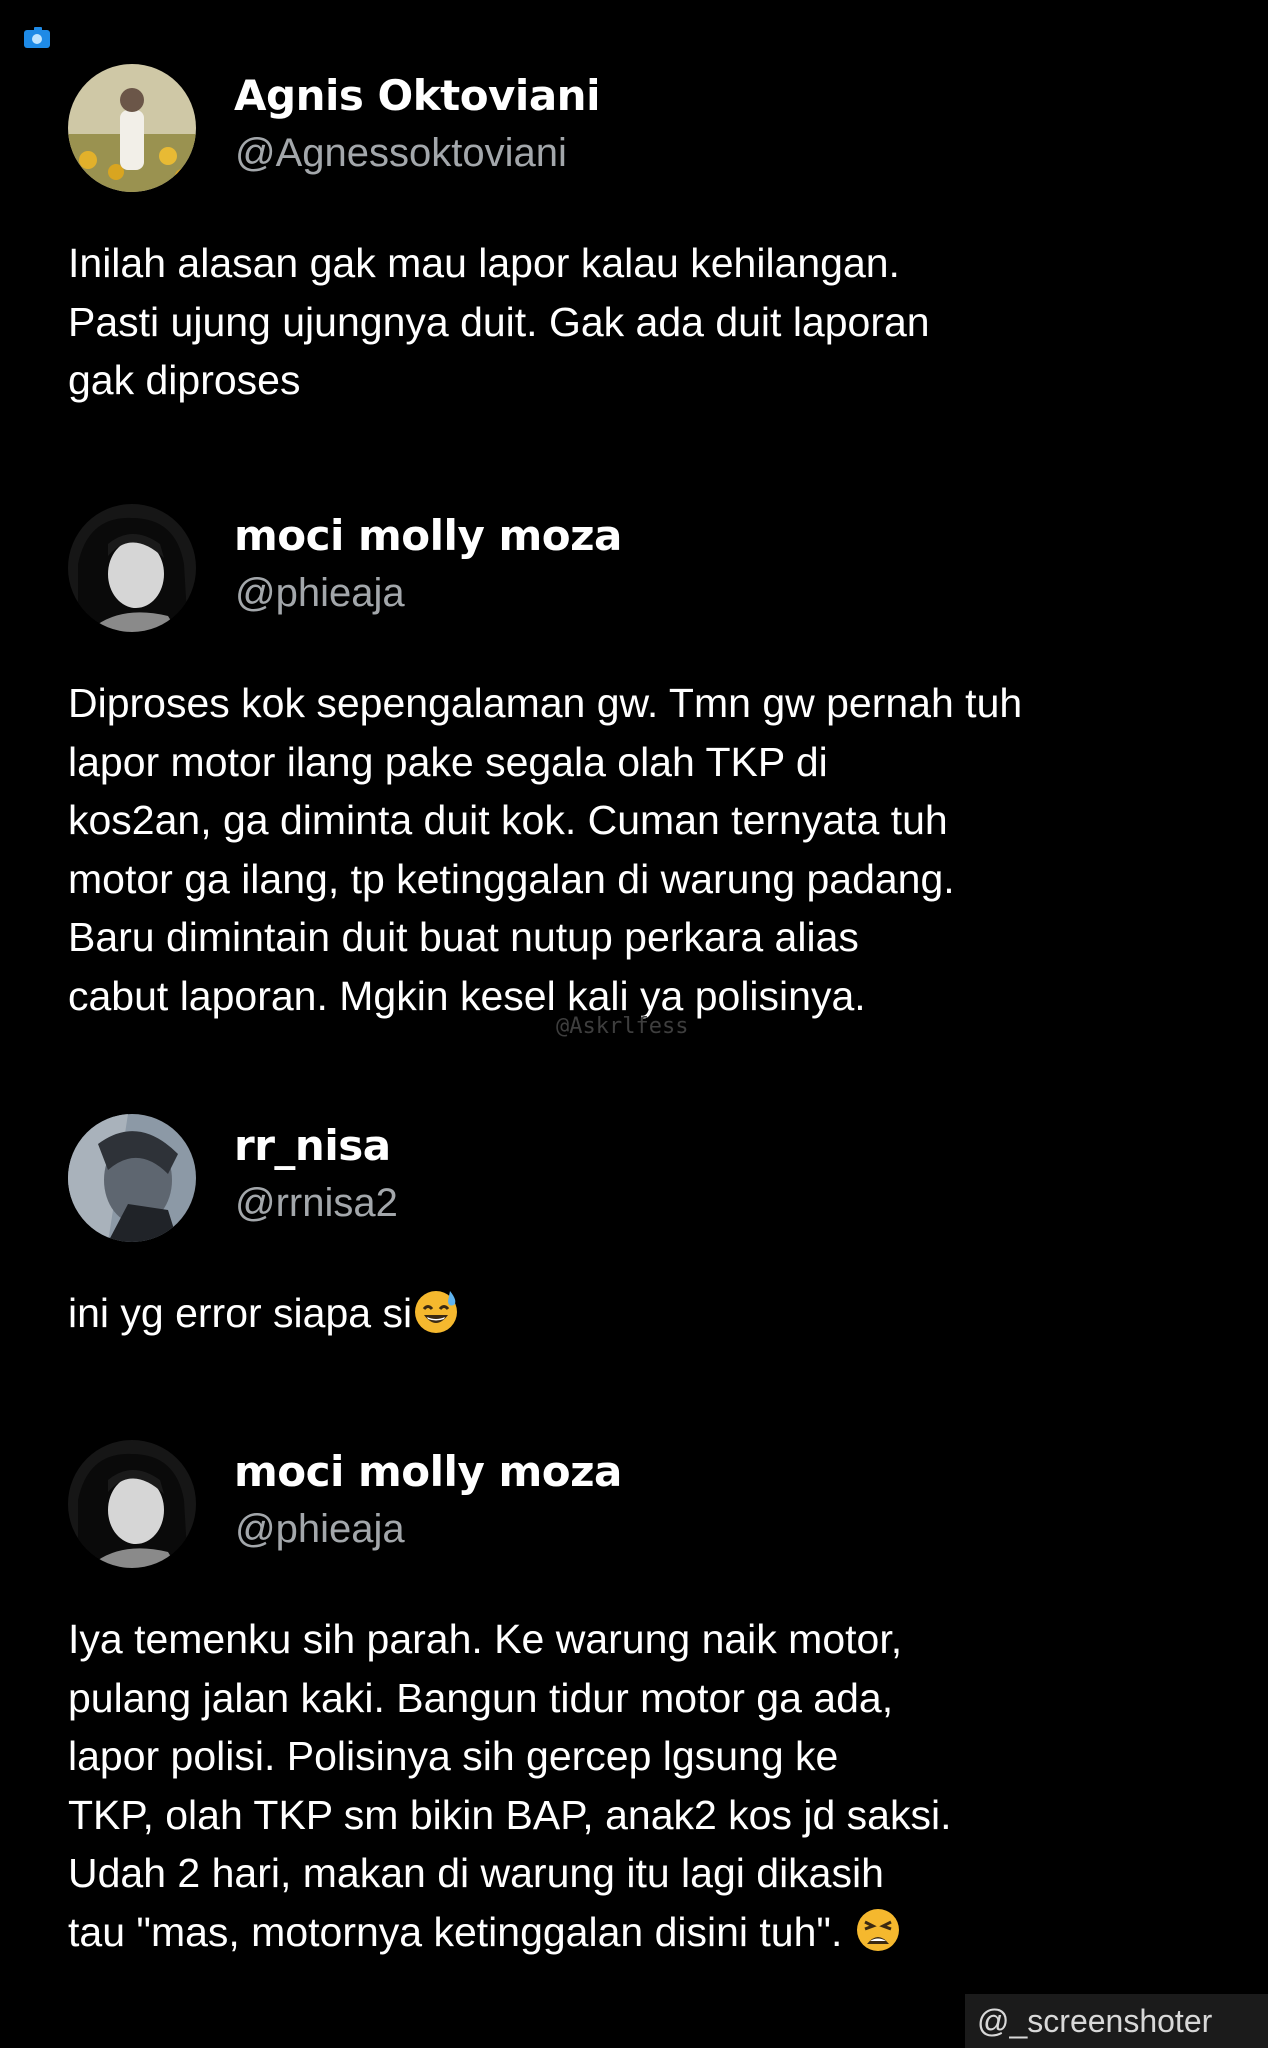 This screenshot has height=2048, width=1268. I want to click on display-name: Agnis Oktoviani, so click(417, 96).